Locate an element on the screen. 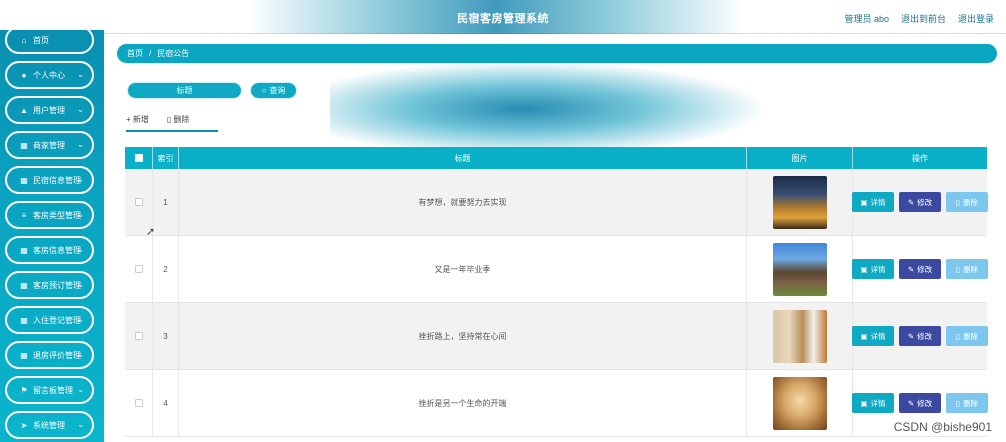  sidebar-item-profile: ● 个人中心 ⌄ is located at coordinates (49, 75).